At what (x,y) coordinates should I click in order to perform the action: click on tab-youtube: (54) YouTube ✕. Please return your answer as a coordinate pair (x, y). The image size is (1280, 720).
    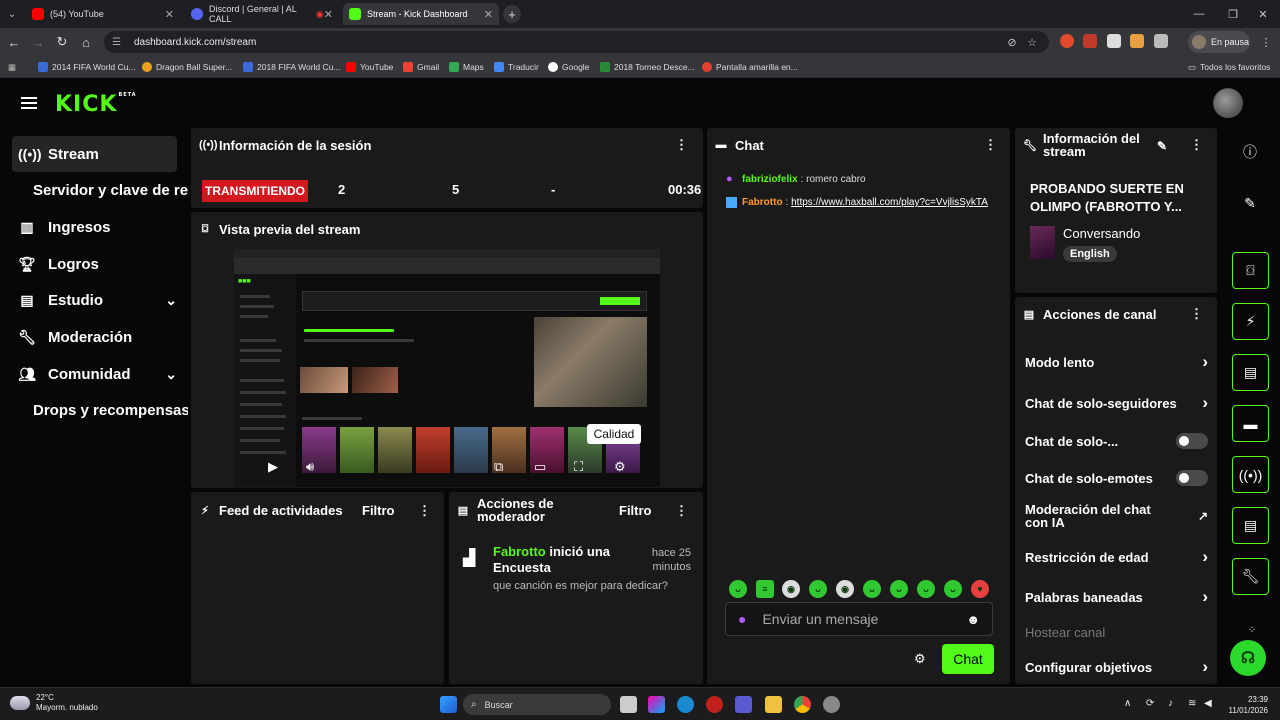
    Looking at the image, I should click on (103, 14).